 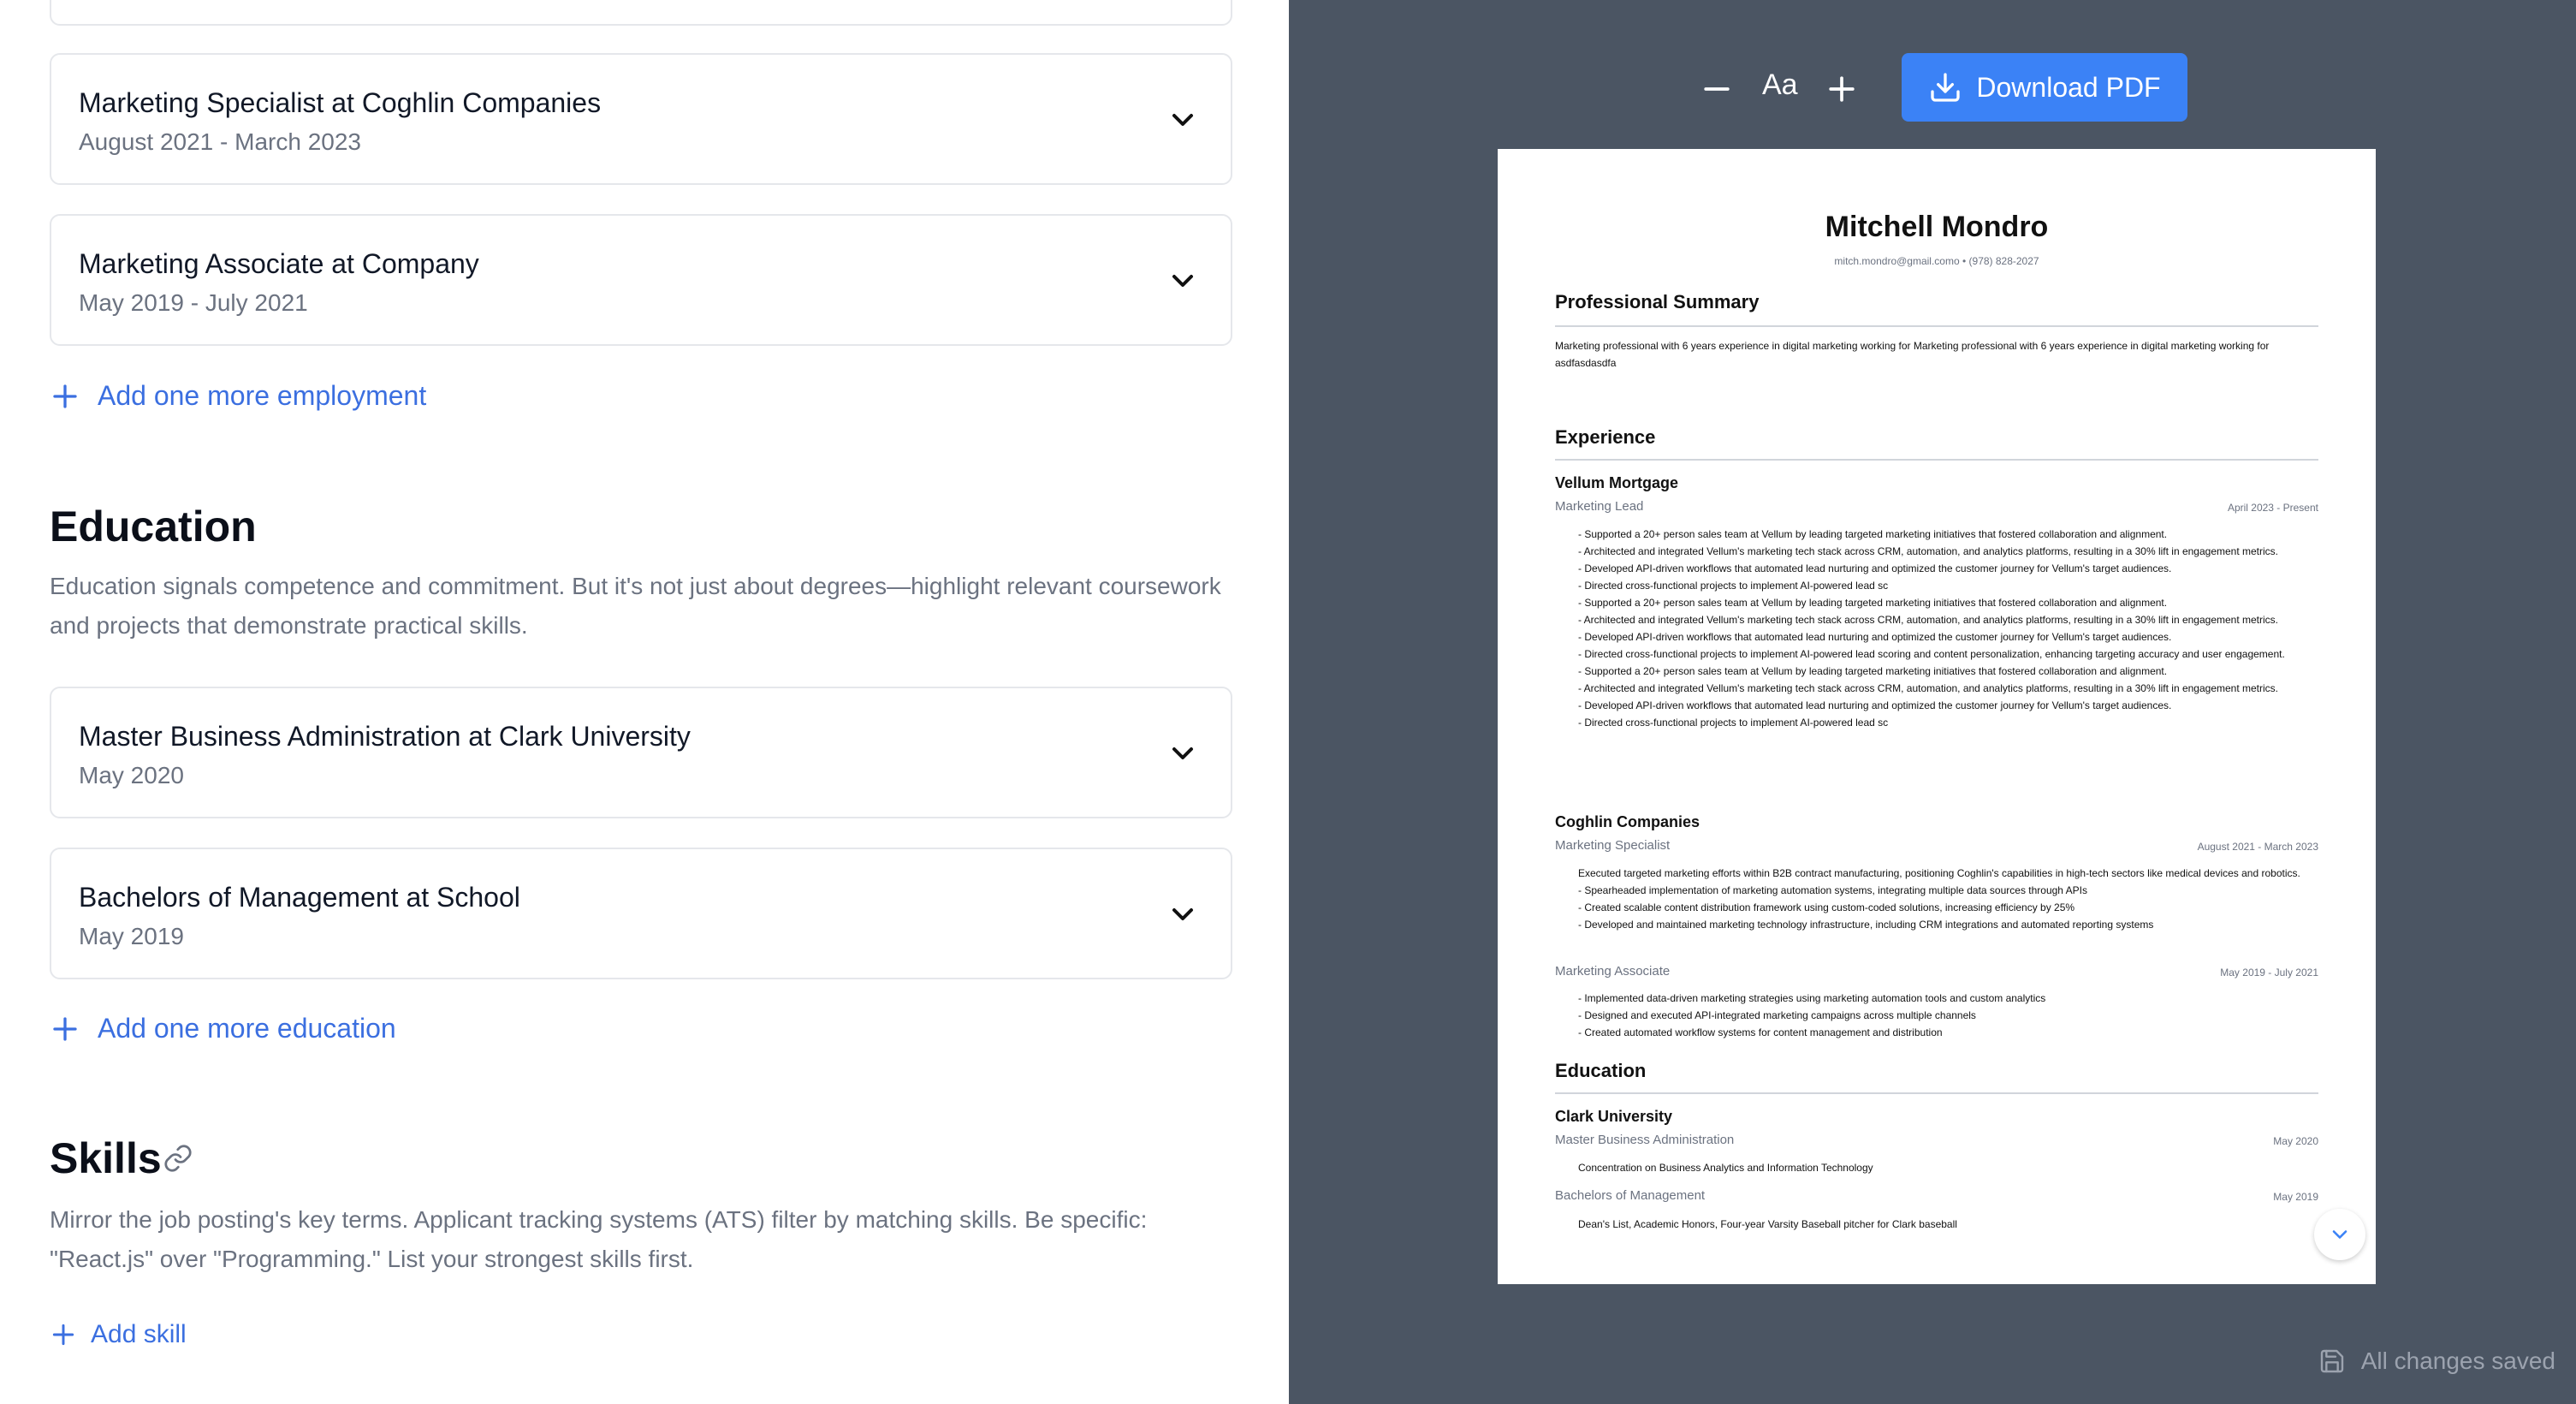 What do you see at coordinates (2295, 1197) in the screenshot?
I see `degree-date: May 2019` at bounding box center [2295, 1197].